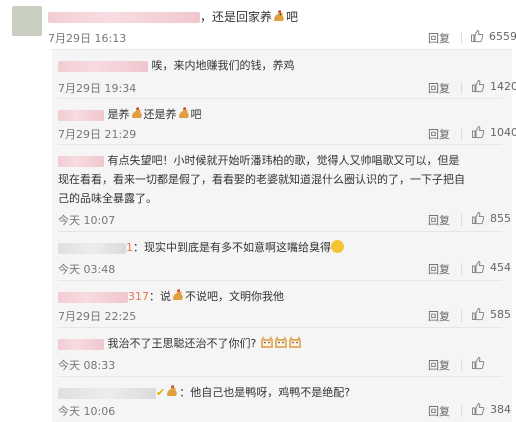 The image size is (516, 422). I want to click on like-button: 585, so click(491, 314).